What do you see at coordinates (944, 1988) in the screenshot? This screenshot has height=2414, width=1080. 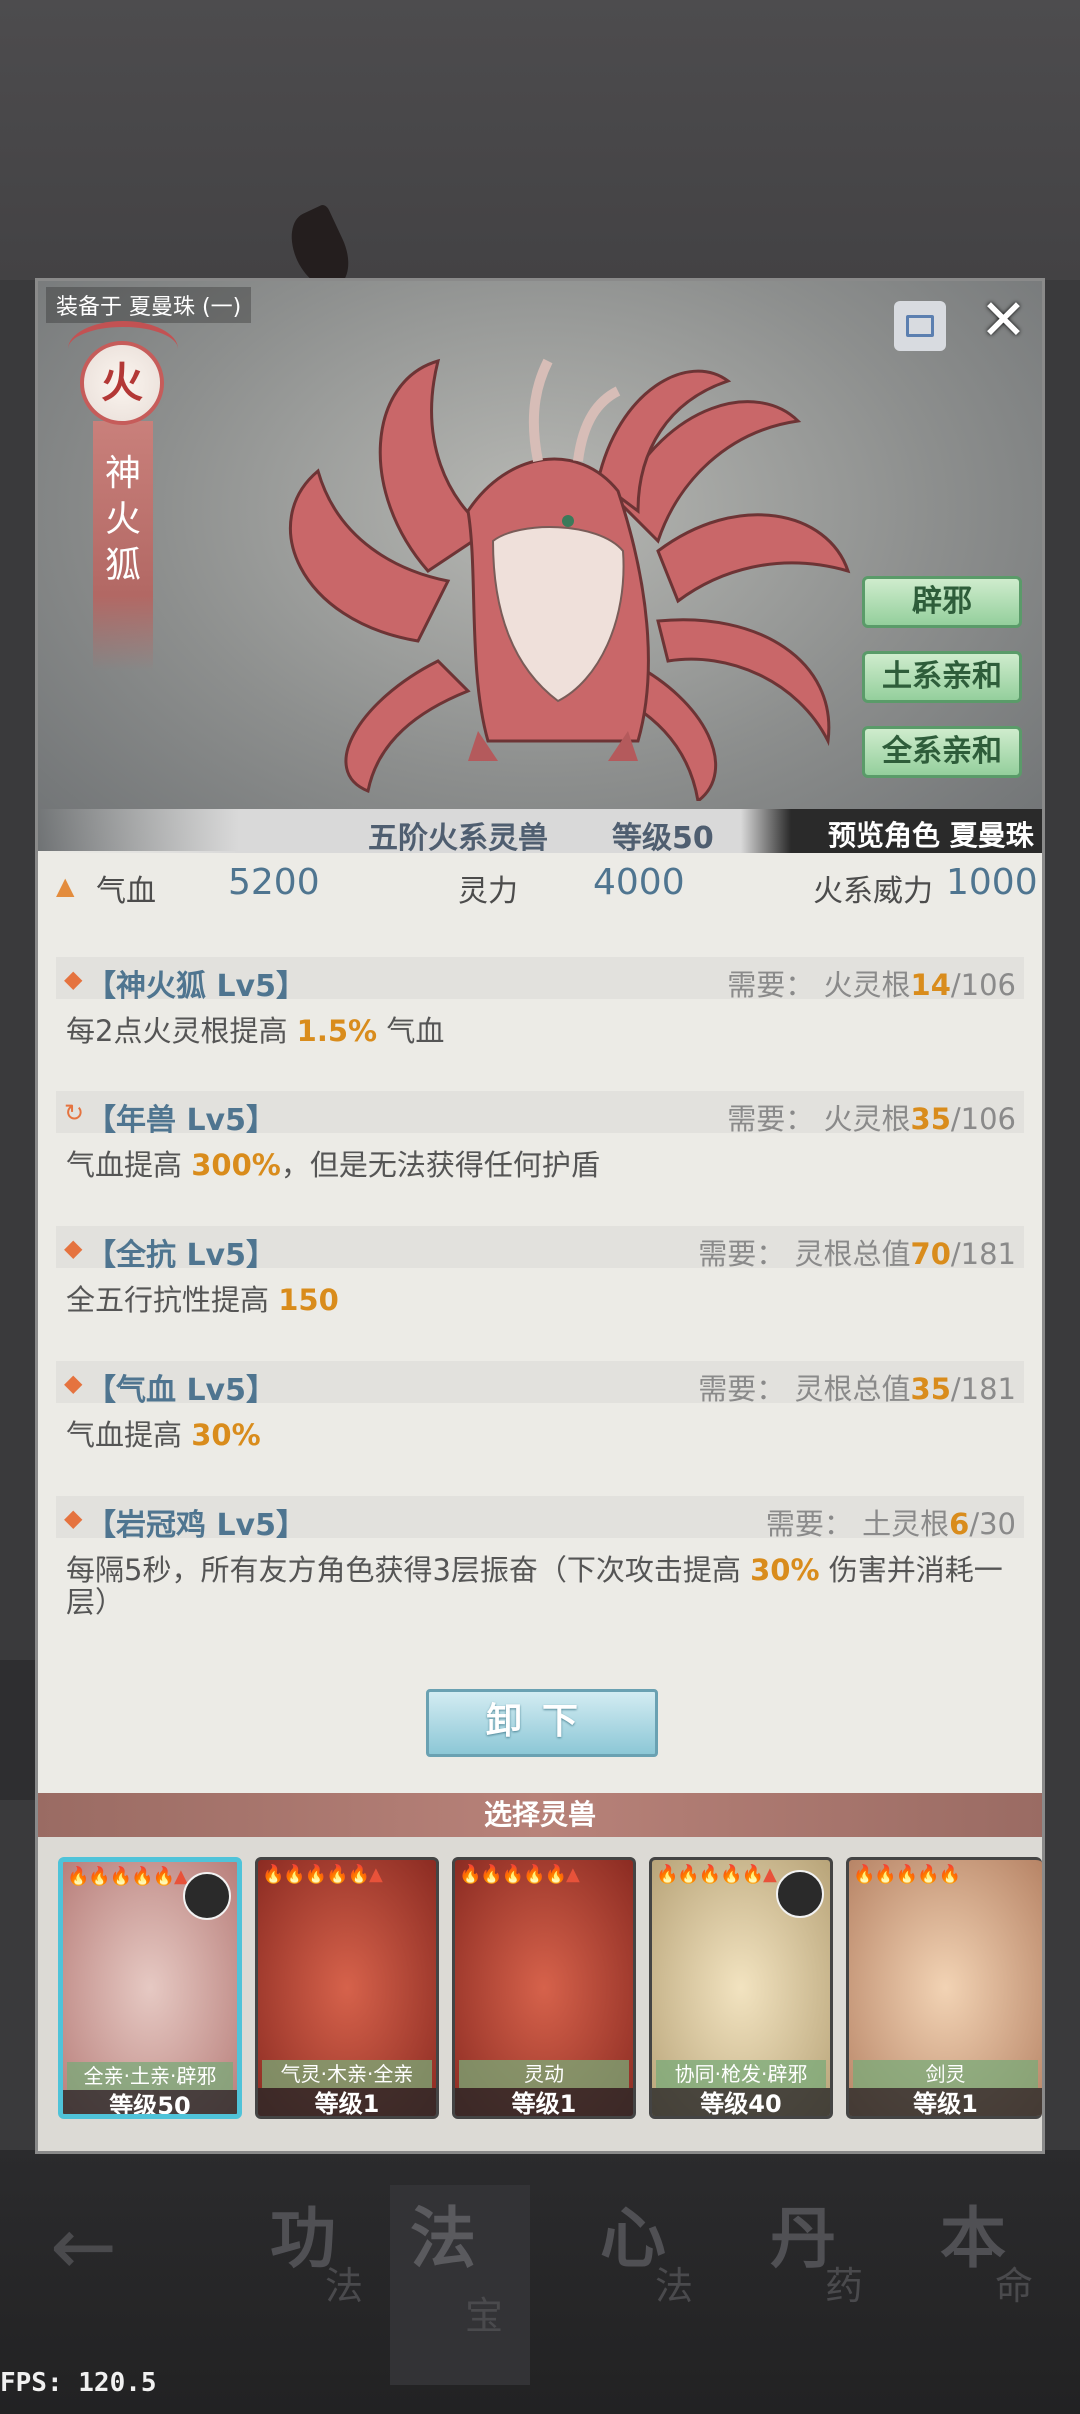 I see `beast-card: 🔥🔥🔥🔥🔥 剑灵 等级1` at bounding box center [944, 1988].